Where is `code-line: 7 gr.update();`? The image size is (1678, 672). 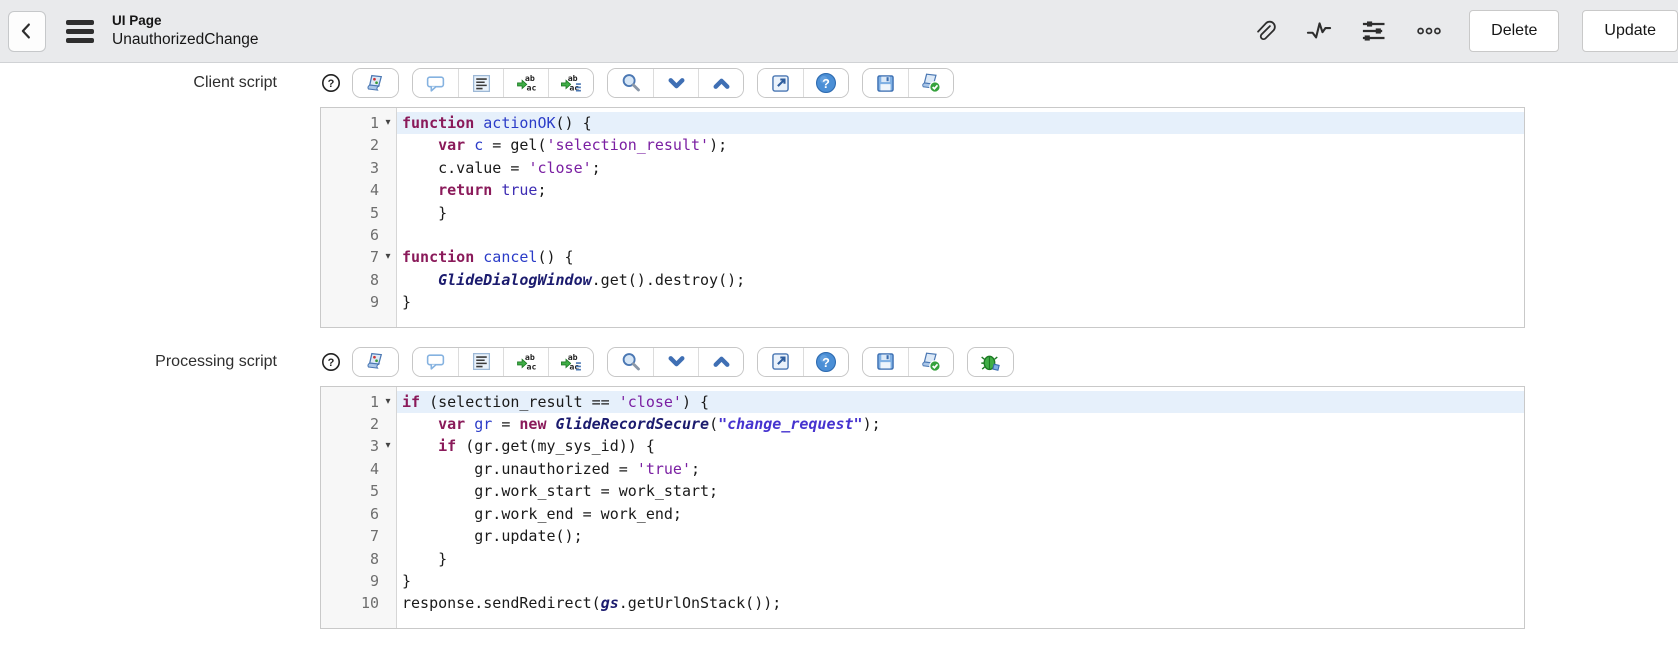 code-line: 7 gr.update(); is located at coordinates (922, 536).